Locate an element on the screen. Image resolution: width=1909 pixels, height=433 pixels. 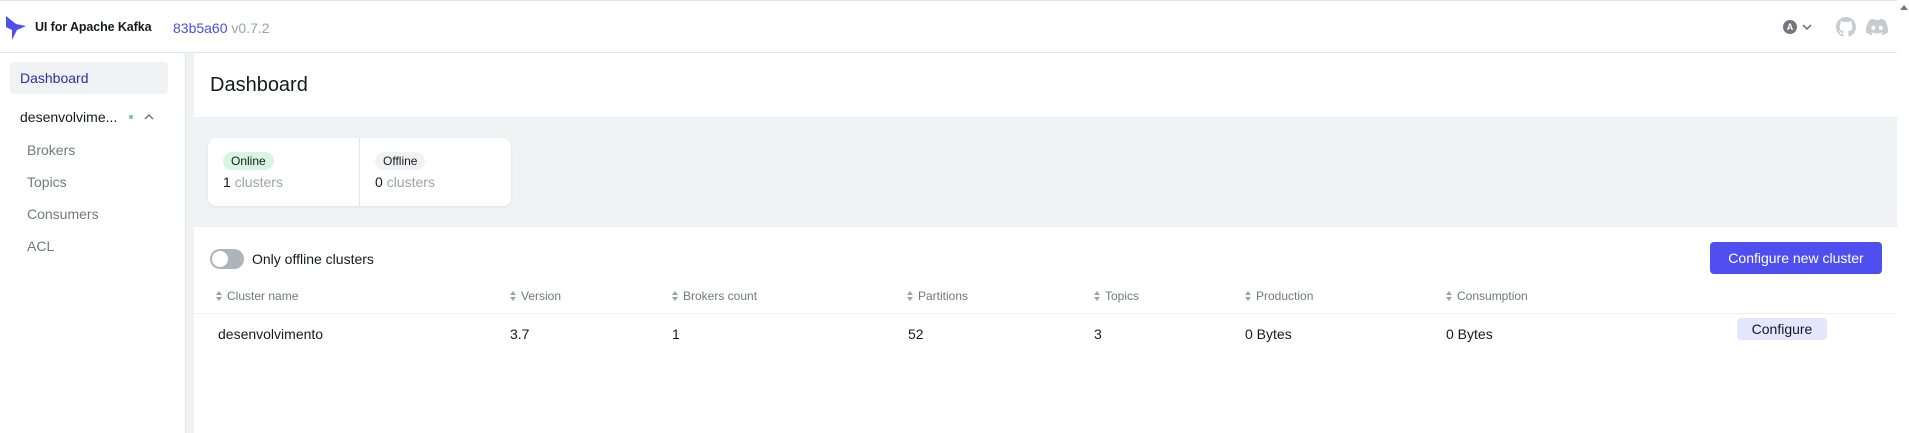
toggle-knob is located at coordinates (220, 259).